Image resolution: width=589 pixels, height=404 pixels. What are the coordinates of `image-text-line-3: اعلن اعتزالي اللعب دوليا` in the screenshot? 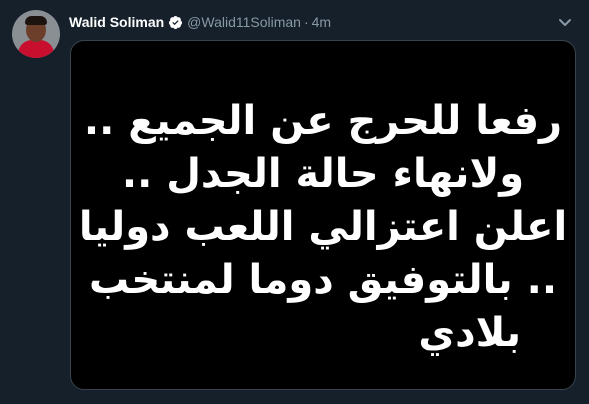 It's located at (323, 227).